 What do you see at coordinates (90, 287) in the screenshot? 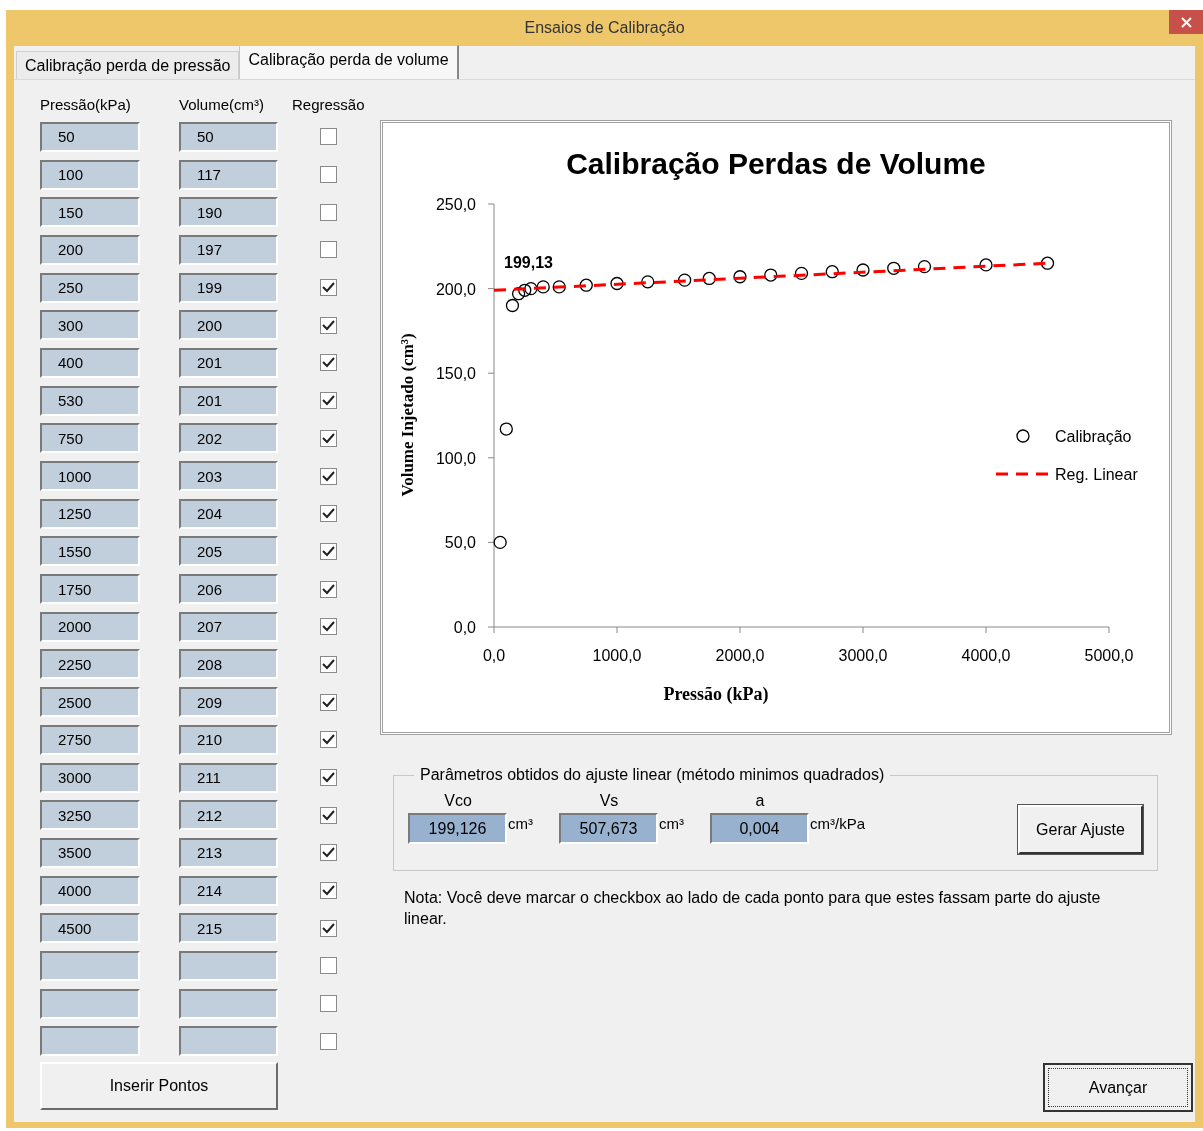
I see `pressure-field: 250` at bounding box center [90, 287].